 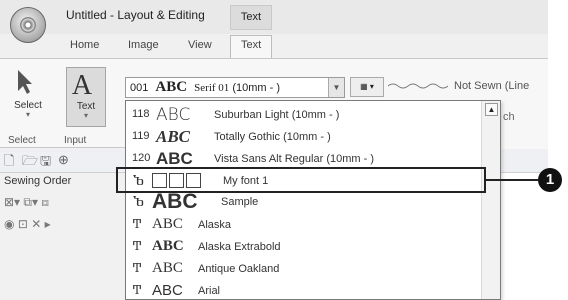 What do you see at coordinates (141, 158) in the screenshot?
I see `font-number: 120` at bounding box center [141, 158].